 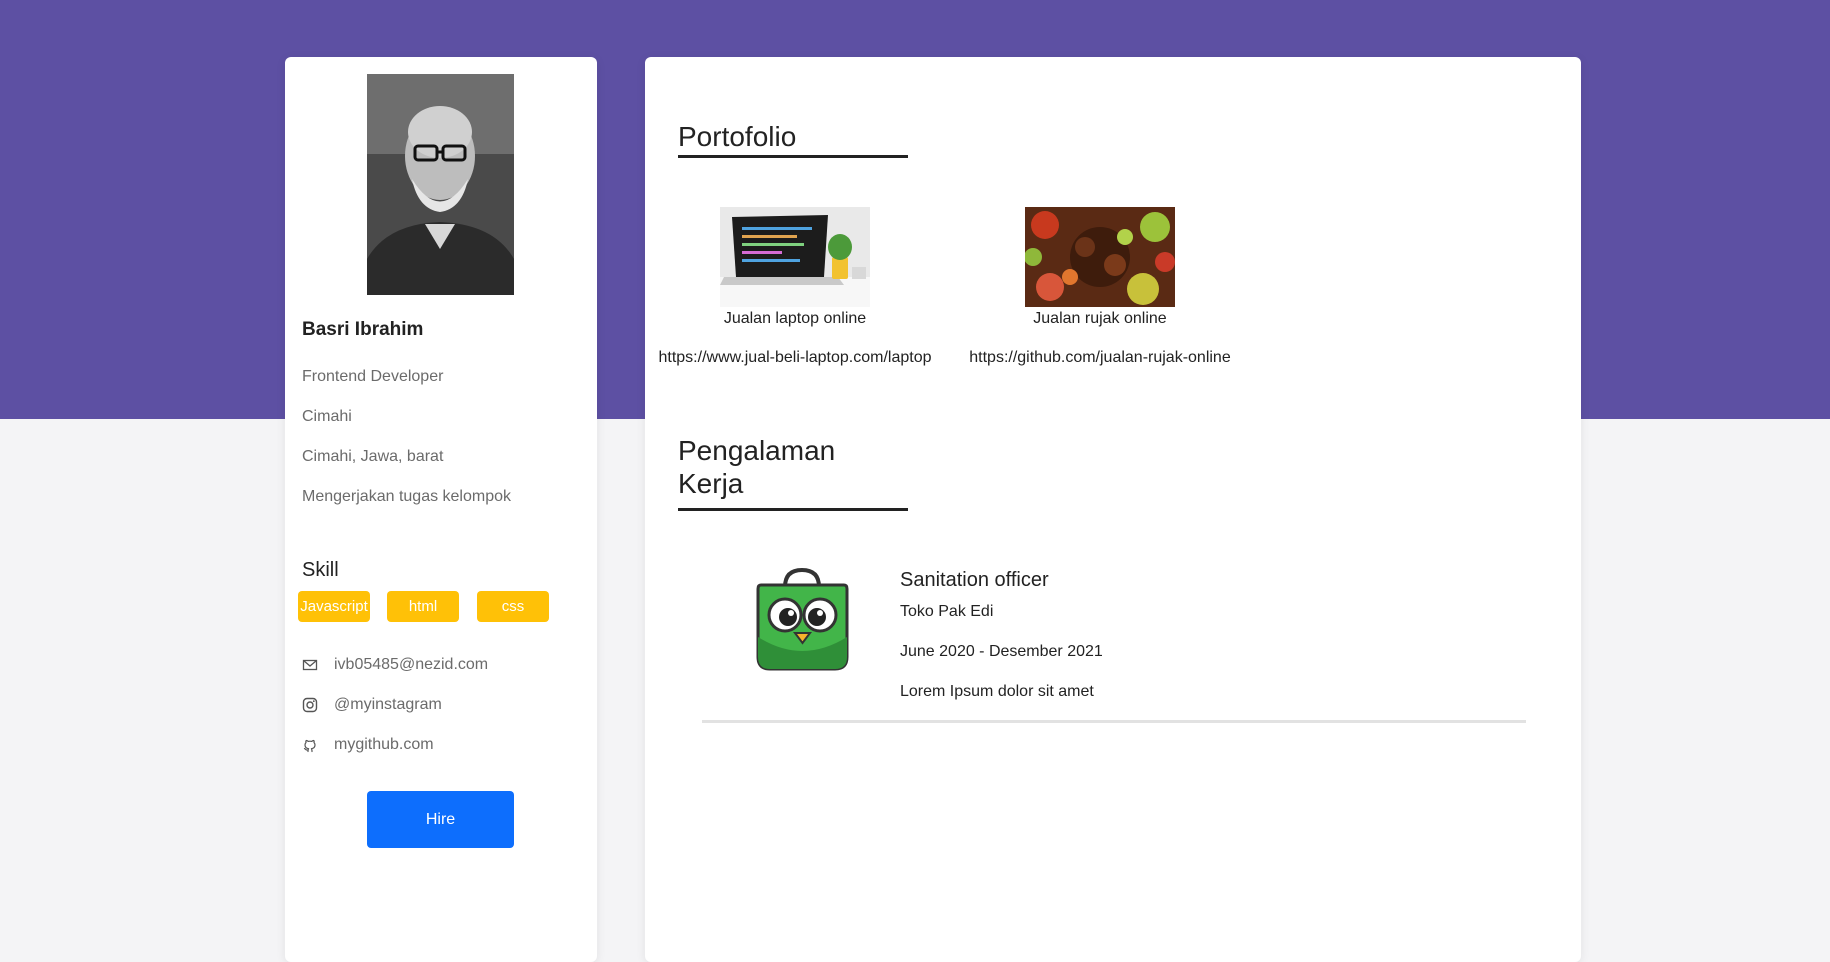 What do you see at coordinates (363, 329) in the screenshot?
I see `profile-name: Basri Ibrahim` at bounding box center [363, 329].